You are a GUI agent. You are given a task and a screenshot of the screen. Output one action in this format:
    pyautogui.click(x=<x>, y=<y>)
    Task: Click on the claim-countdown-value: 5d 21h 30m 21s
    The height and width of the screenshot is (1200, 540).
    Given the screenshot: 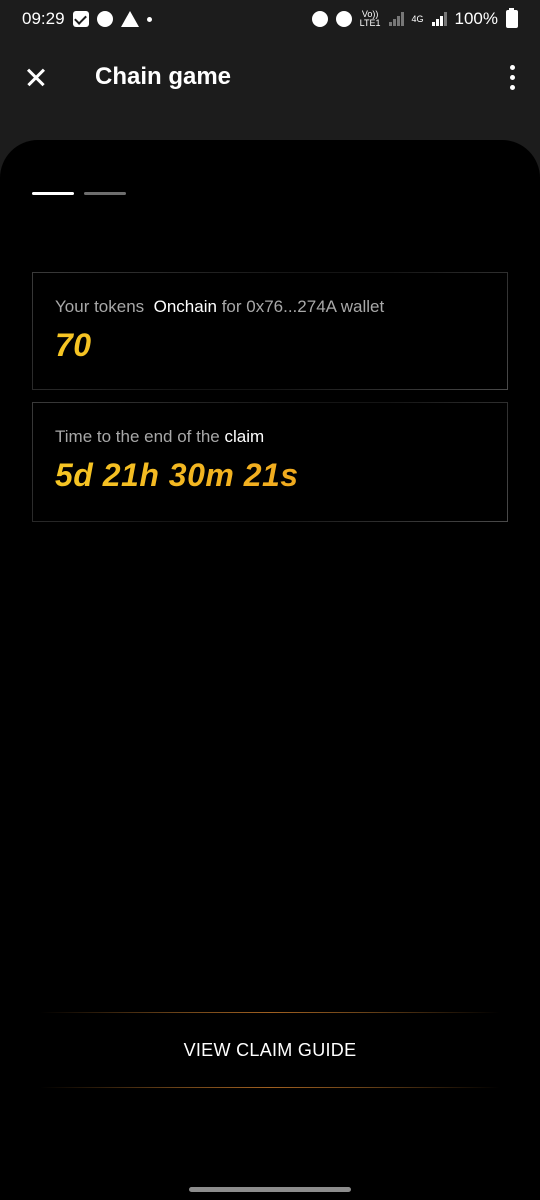 What is the action you would take?
    pyautogui.click(x=270, y=475)
    